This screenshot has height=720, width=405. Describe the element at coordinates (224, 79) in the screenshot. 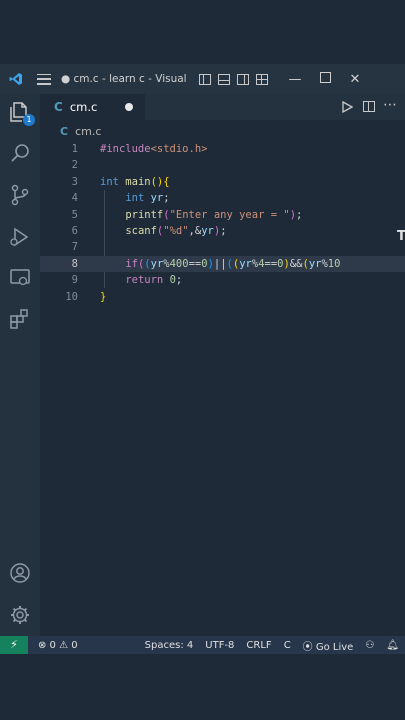

I see `toggle-panel-icon` at that location.